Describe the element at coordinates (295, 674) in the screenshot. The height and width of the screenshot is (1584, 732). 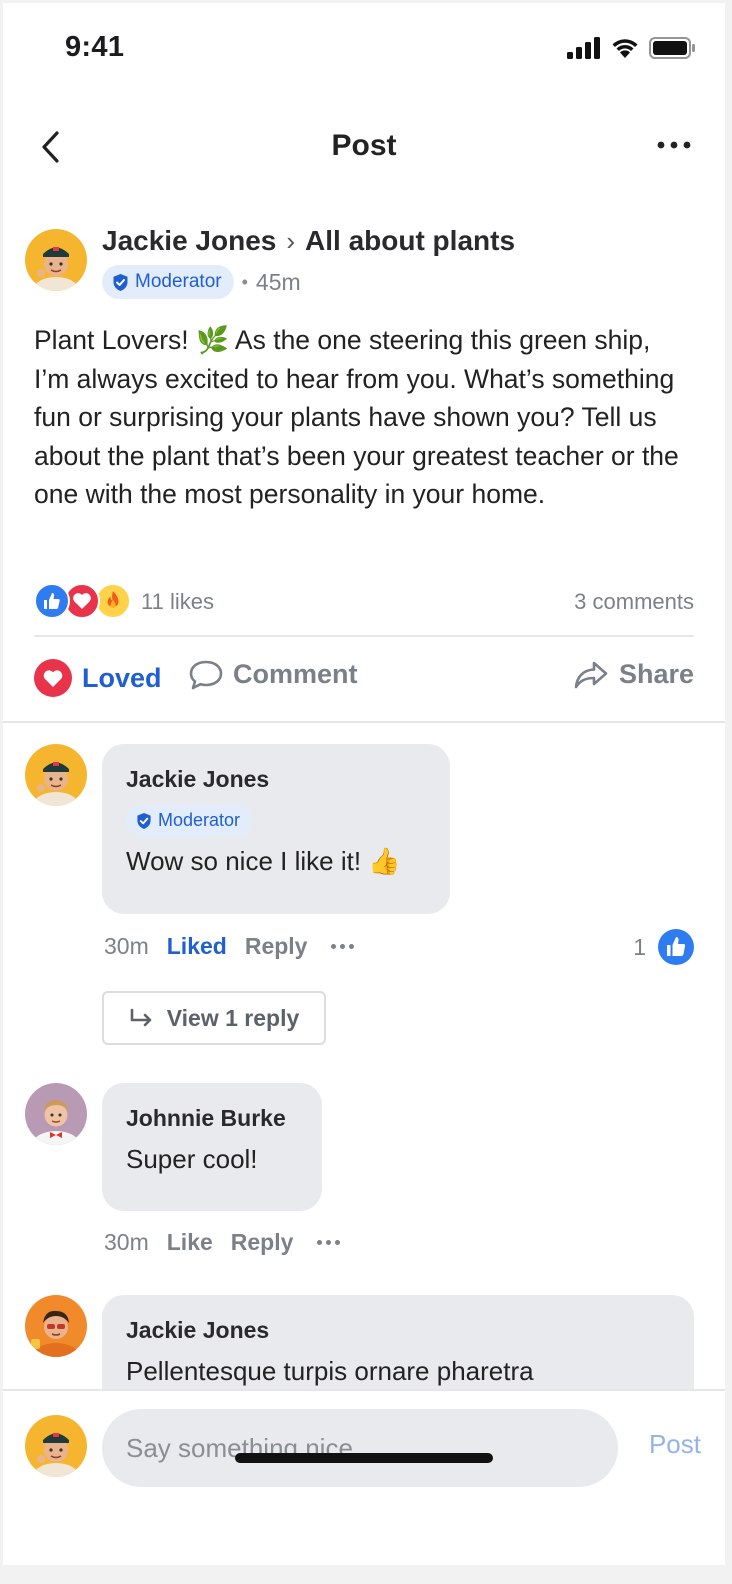
I see `comment-label: Comment` at that location.